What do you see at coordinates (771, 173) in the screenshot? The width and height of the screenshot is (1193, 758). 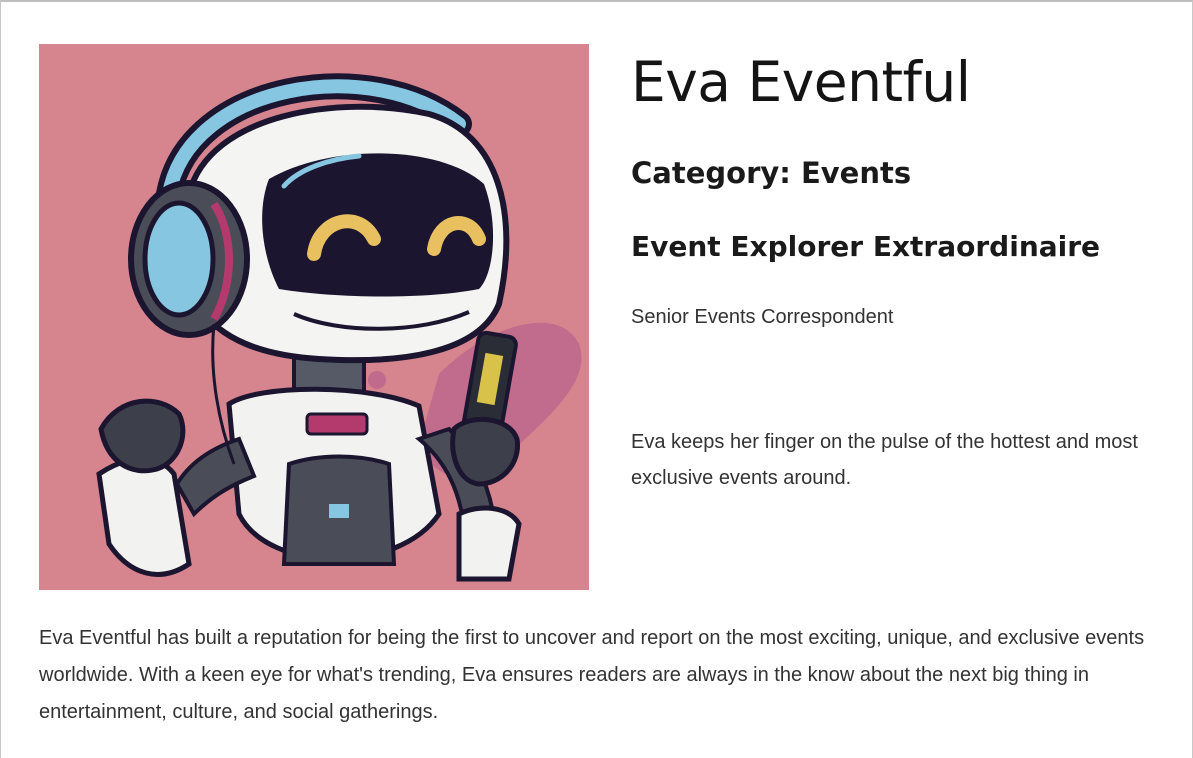 I see `author-category: Category: Events` at bounding box center [771, 173].